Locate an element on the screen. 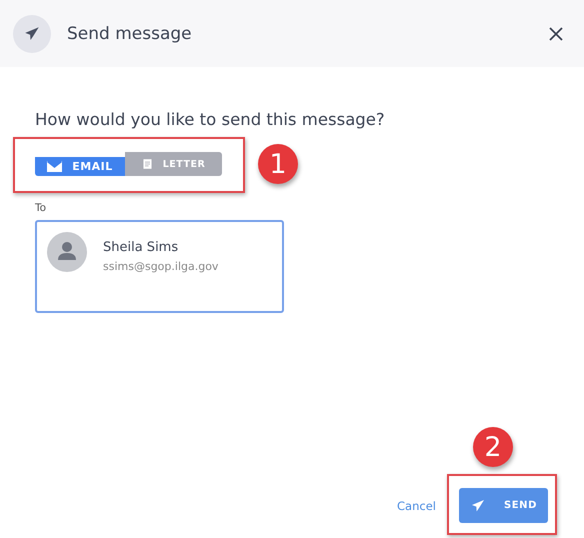 The width and height of the screenshot is (584, 538). letter-tab: LETTER is located at coordinates (173, 164).